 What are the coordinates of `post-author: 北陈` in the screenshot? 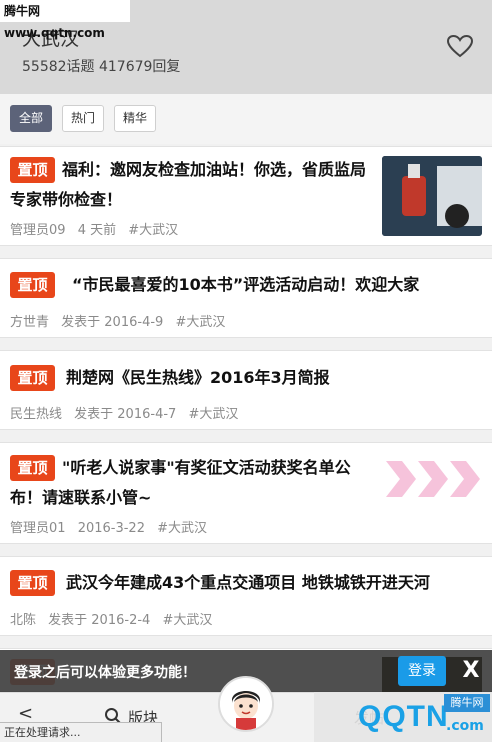 It's located at (23, 620).